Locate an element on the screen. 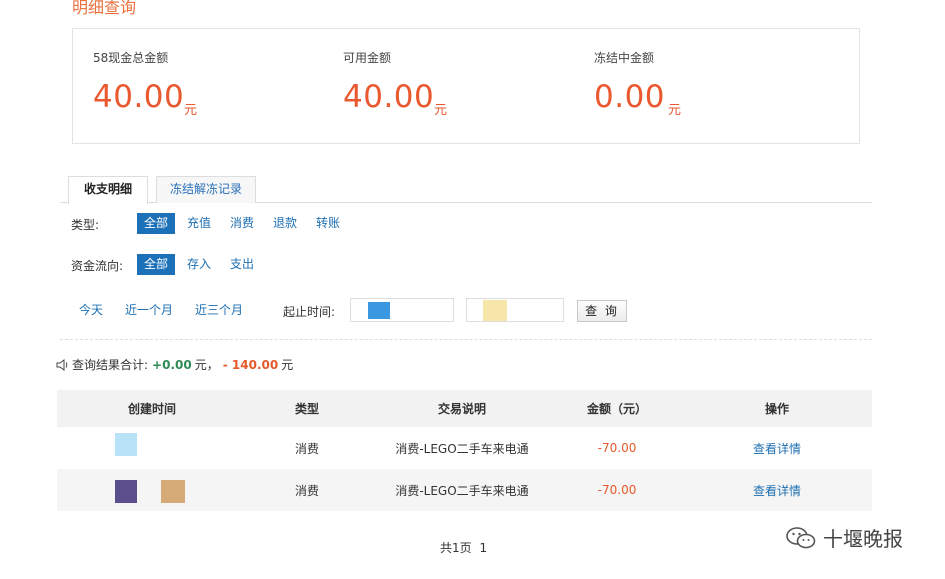 This screenshot has width=945, height=579. result-expense: - 140.00 is located at coordinates (250, 364).